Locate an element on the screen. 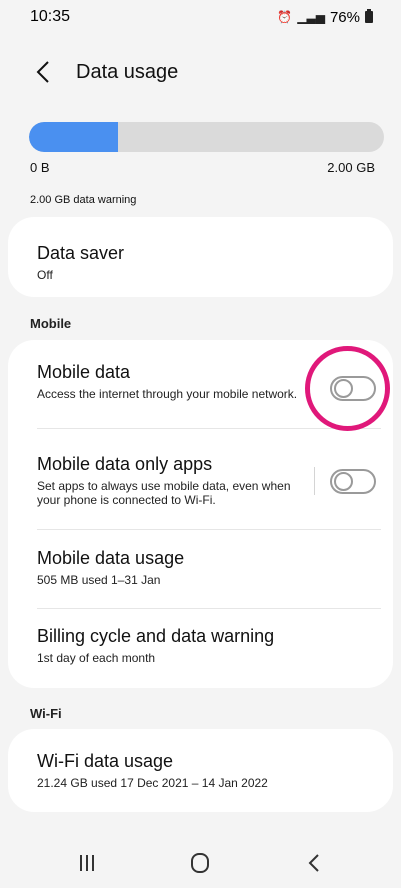 The image size is (401, 888). wifi-data-usage-title: Wi-Fi data usage is located at coordinates (105, 761).